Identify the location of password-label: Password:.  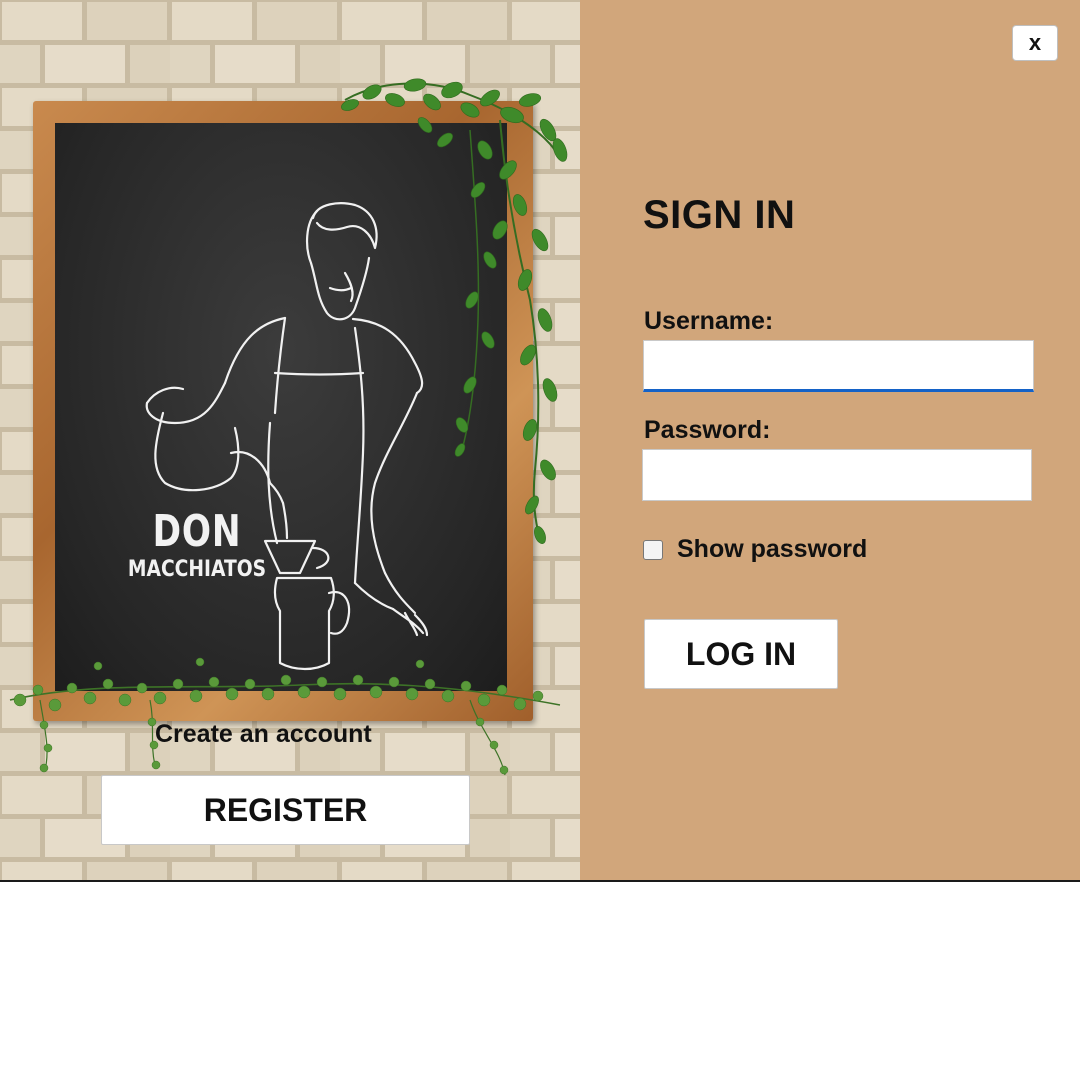
(707, 430).